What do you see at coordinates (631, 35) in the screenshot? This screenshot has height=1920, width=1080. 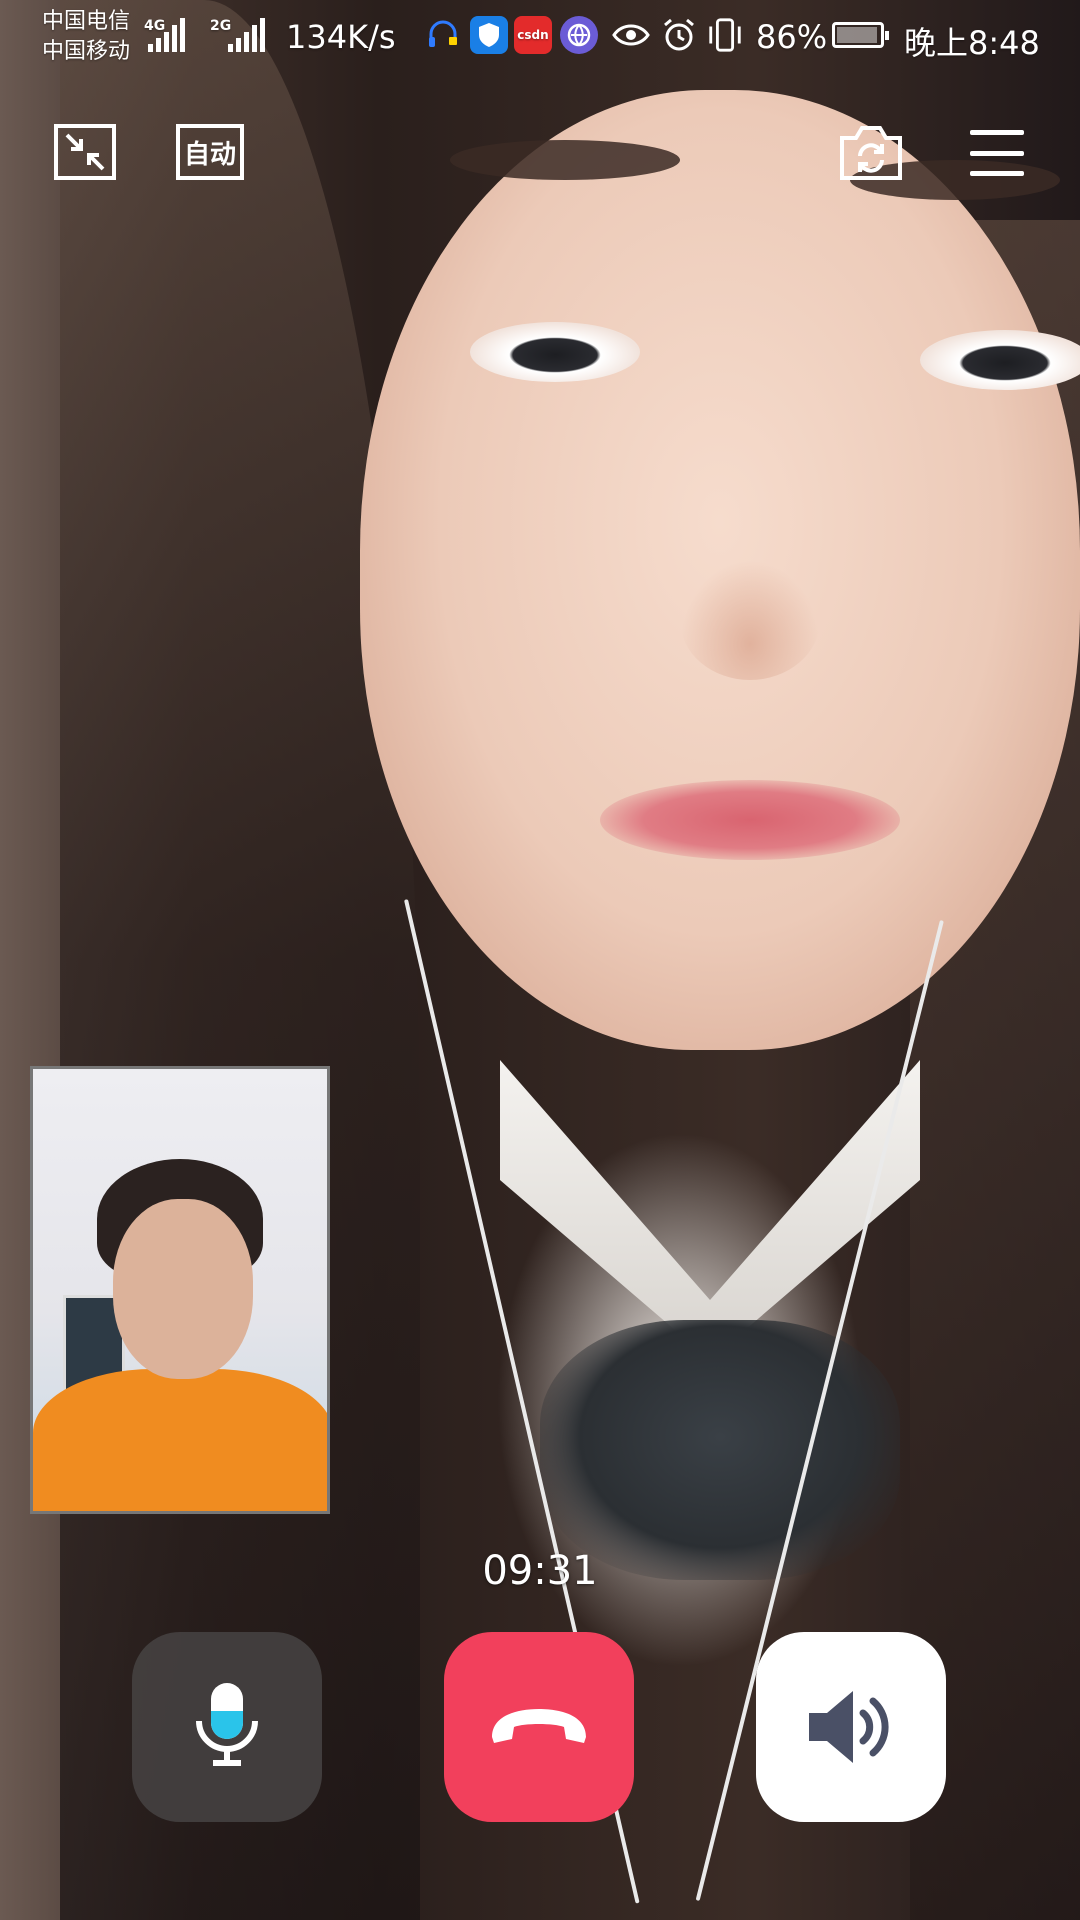 I see `eye-comfort-icon` at bounding box center [631, 35].